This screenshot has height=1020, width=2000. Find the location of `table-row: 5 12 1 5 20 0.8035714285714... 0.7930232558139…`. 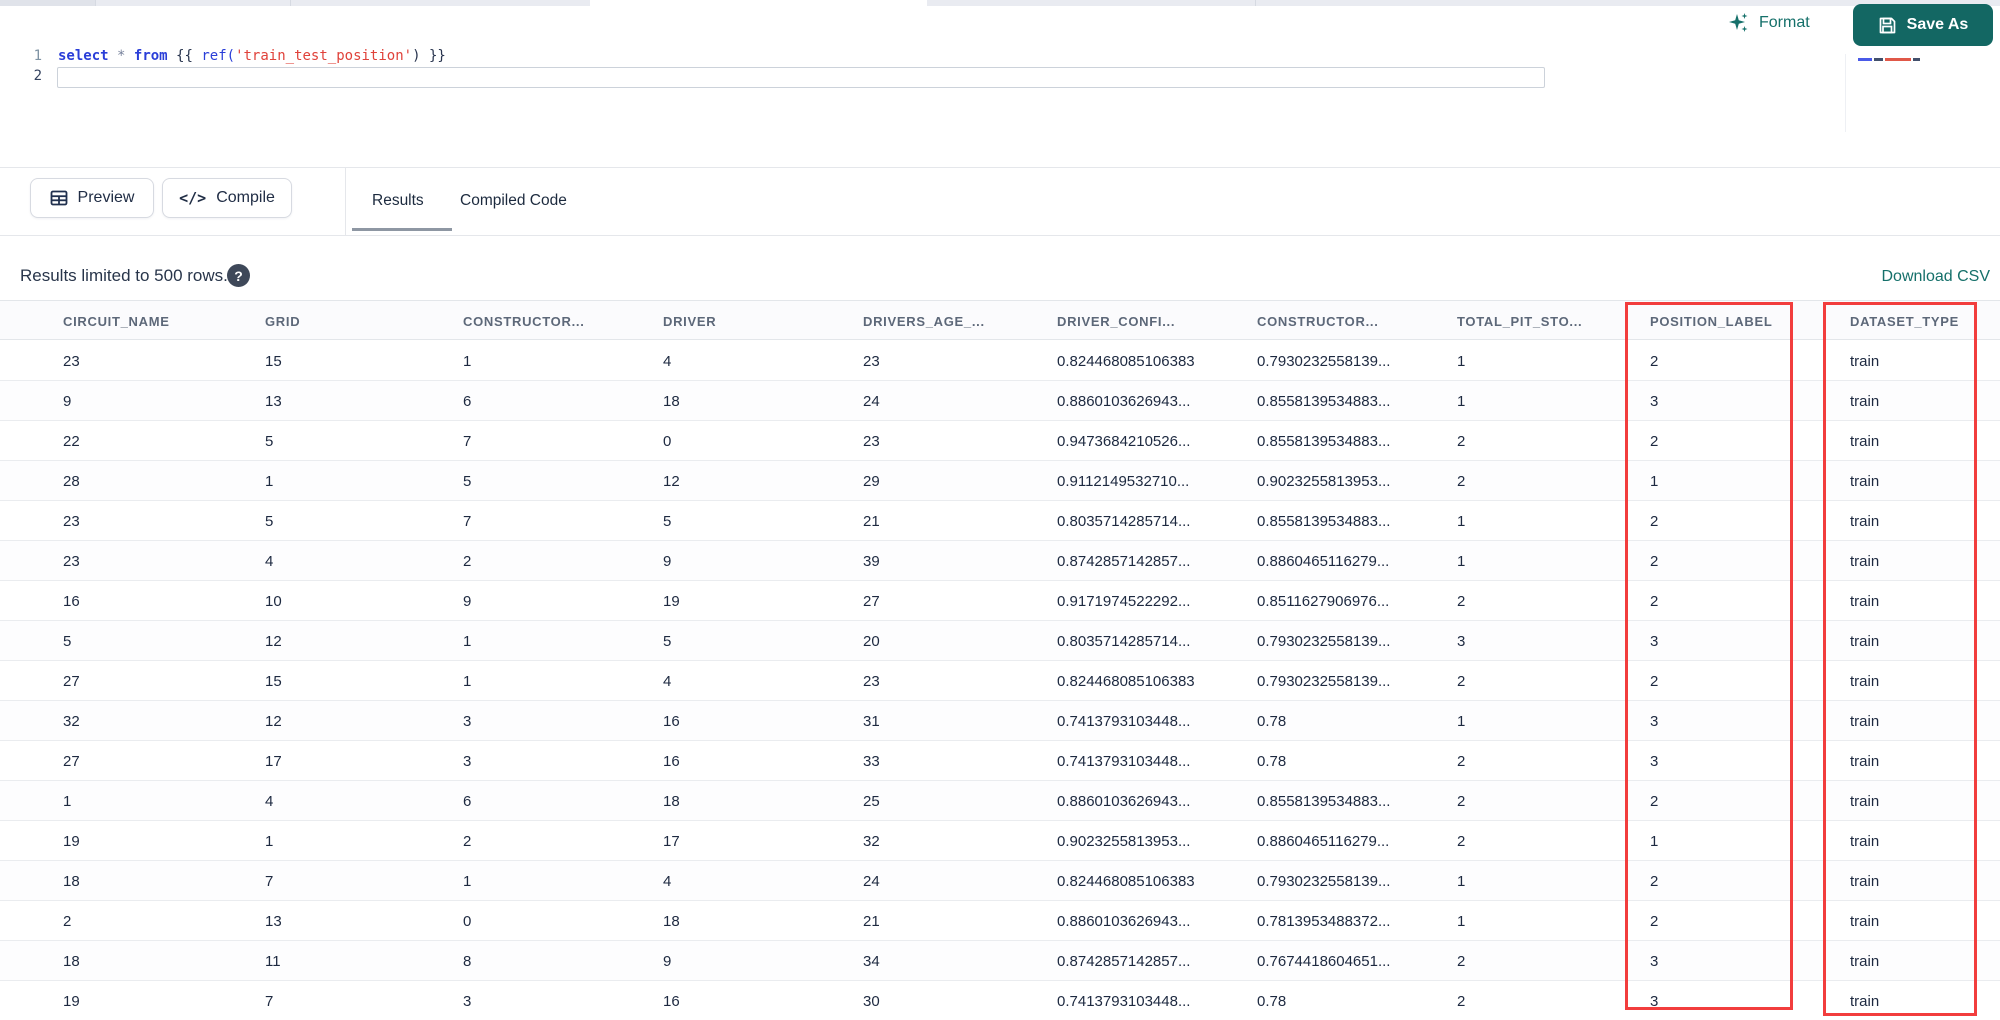

table-row: 5 12 1 5 20 0.8035714285714... 0.7930232558139… is located at coordinates (1000, 641).